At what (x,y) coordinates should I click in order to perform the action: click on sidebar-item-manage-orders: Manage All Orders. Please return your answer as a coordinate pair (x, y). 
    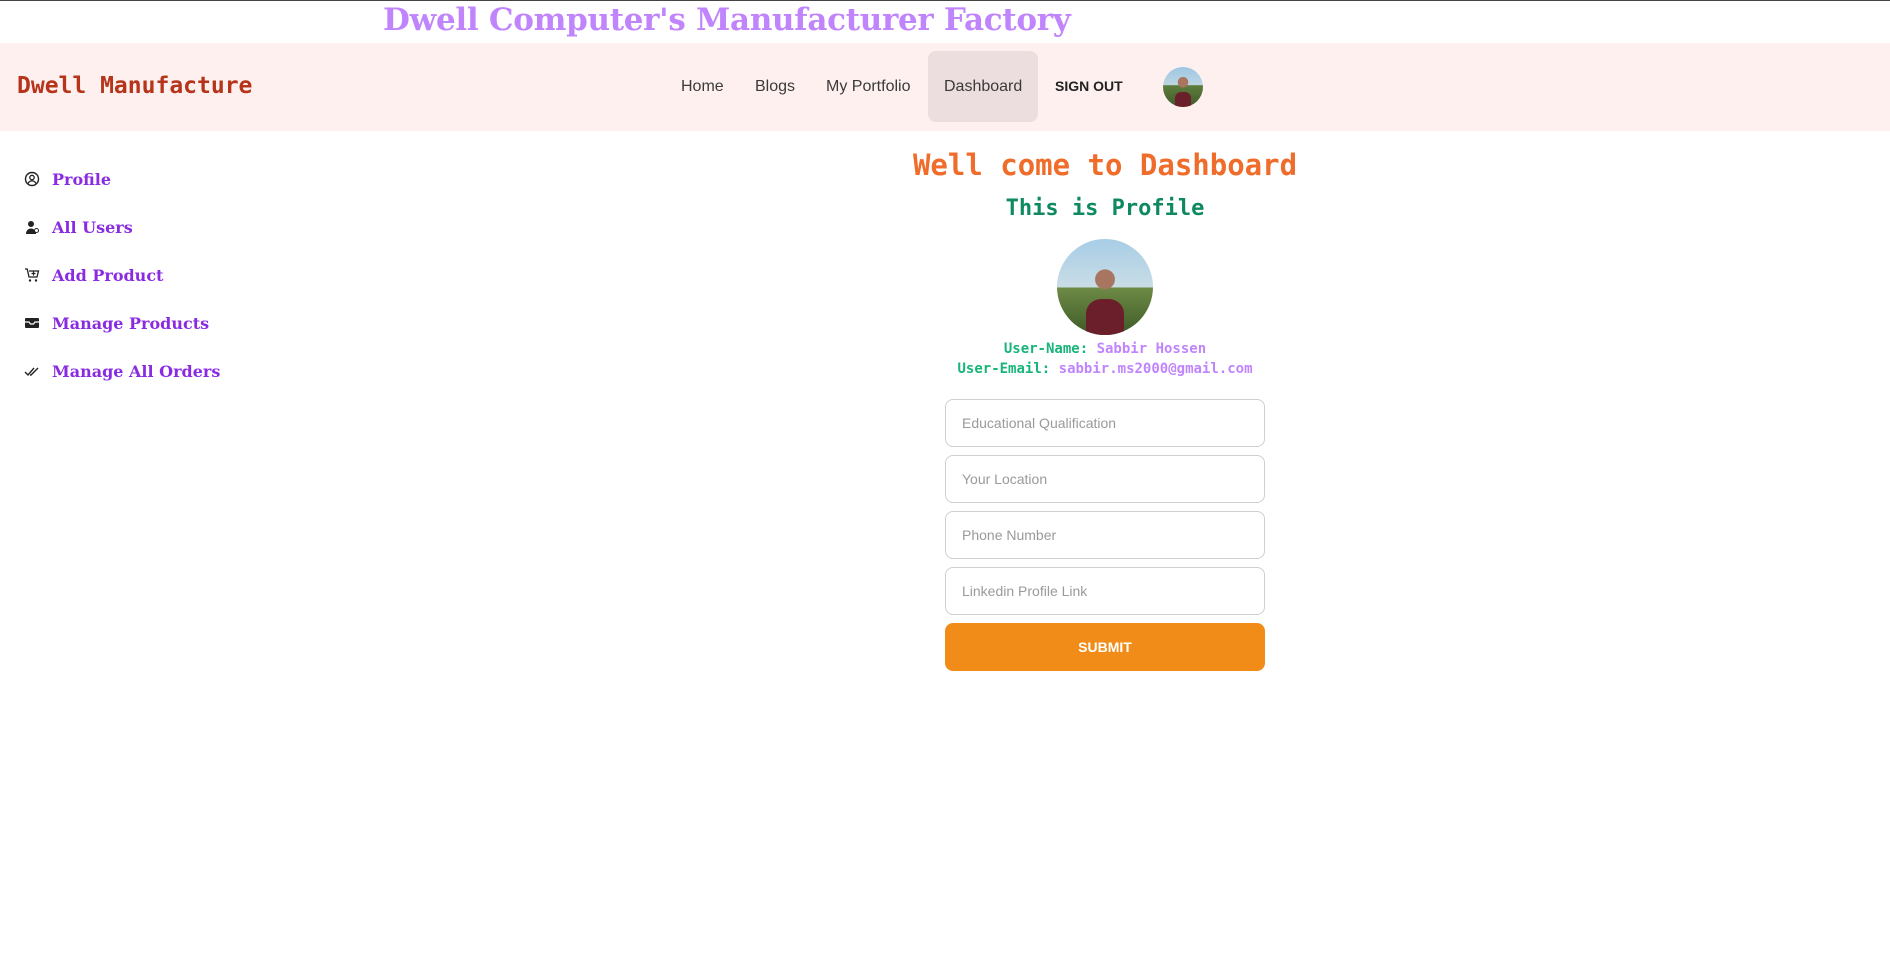
    Looking at the image, I should click on (154, 371).